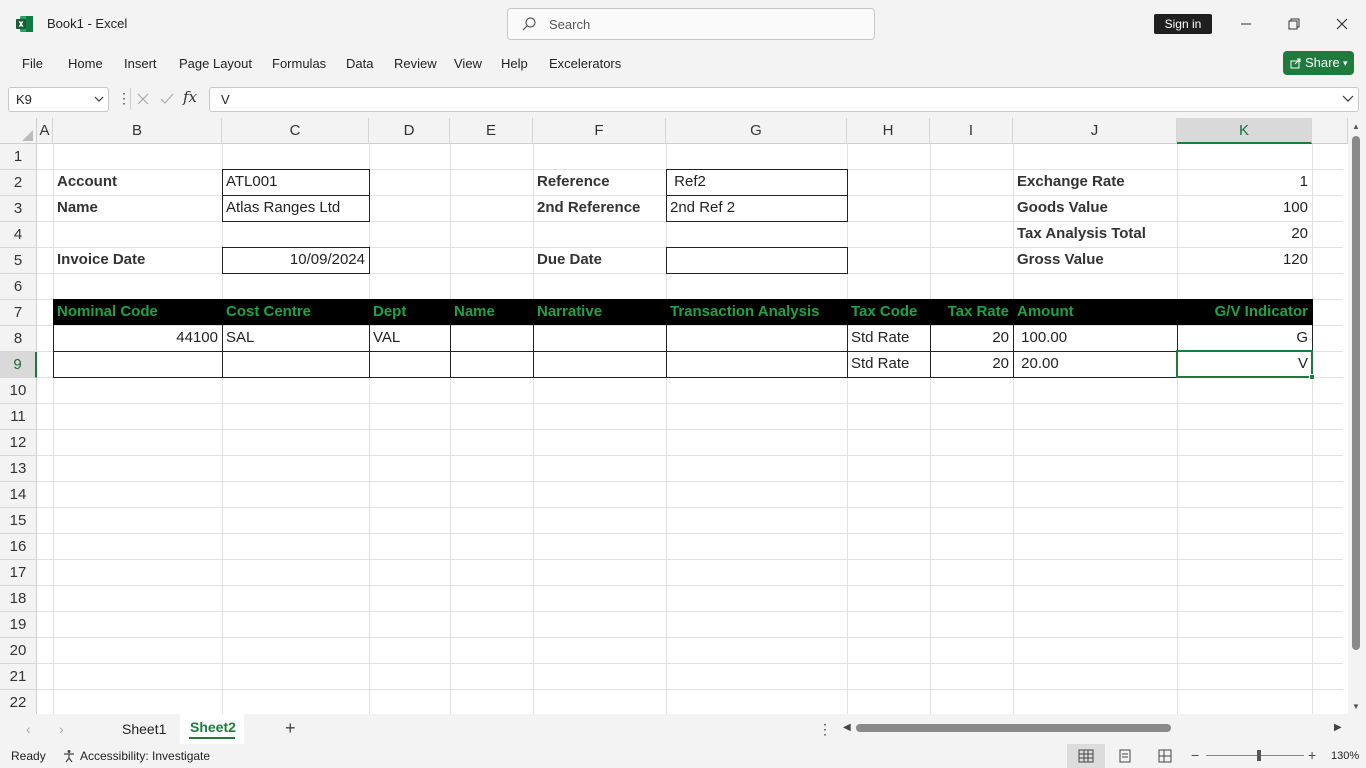  What do you see at coordinates (409, 338) in the screenshot?
I see `cell-d8: VAL` at bounding box center [409, 338].